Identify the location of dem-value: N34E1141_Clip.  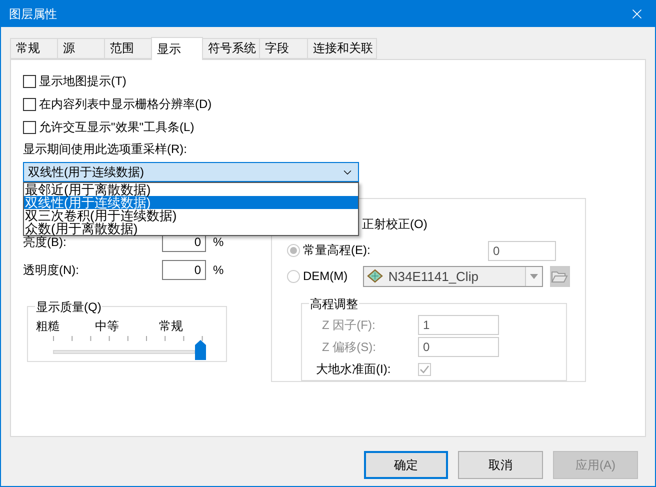
(433, 276).